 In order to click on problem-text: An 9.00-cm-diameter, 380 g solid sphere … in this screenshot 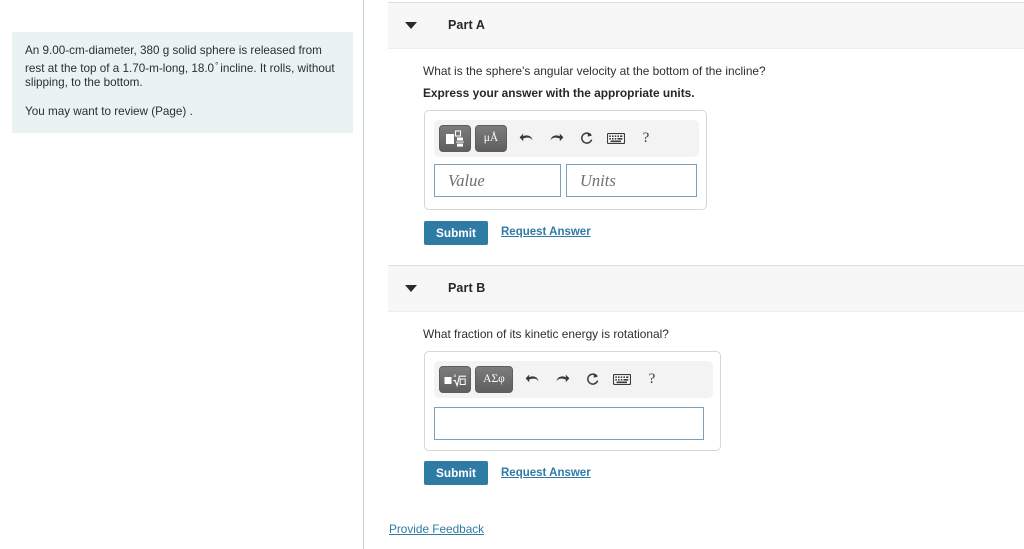, I will do `click(181, 67)`.